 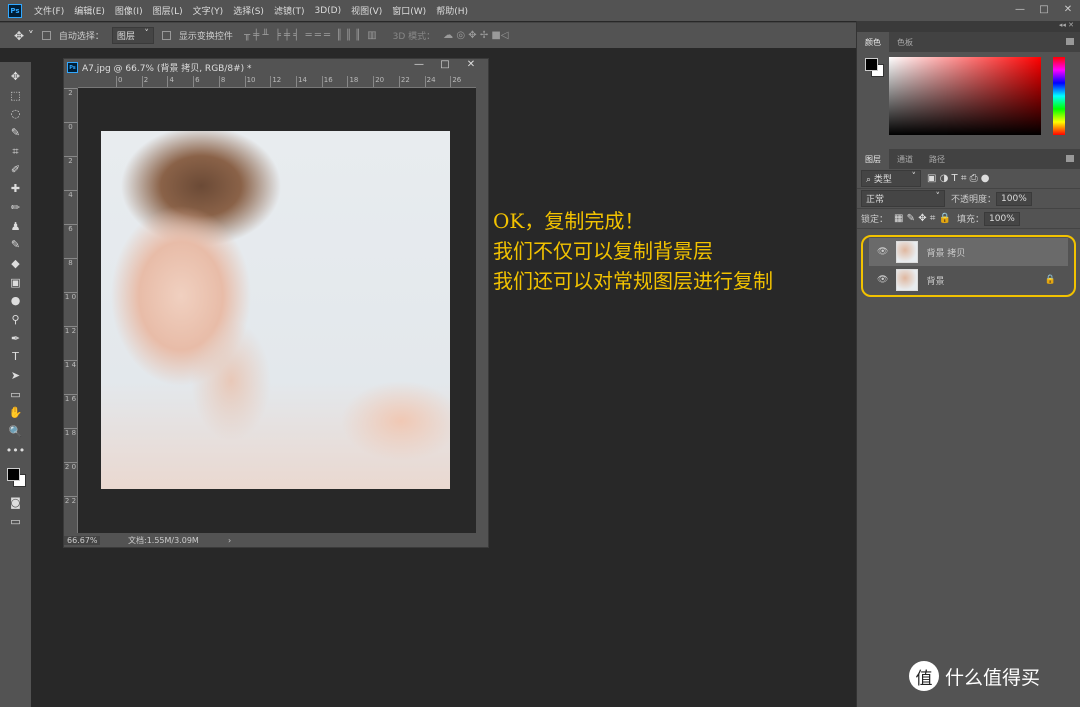 I want to click on layer-filter-dropdown: ⌕ 类型 ˅, so click(x=891, y=178).